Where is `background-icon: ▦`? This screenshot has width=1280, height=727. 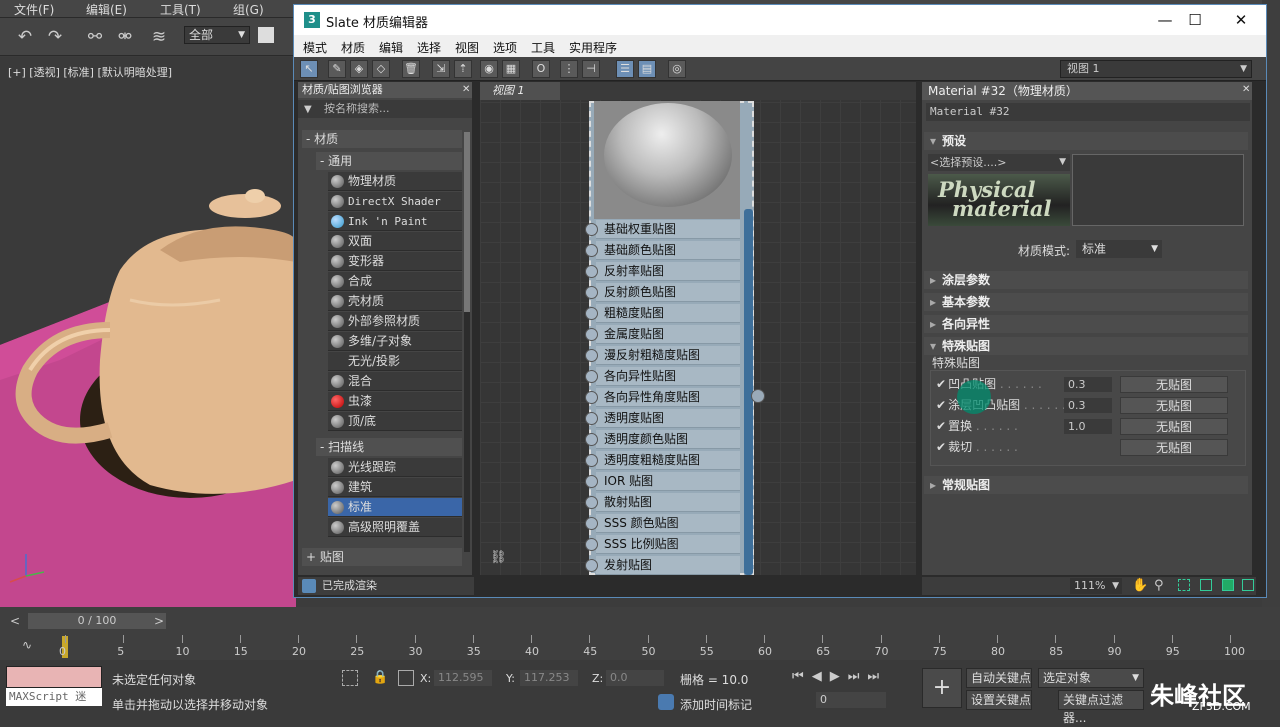
background-icon: ▦ is located at coordinates (511, 69).